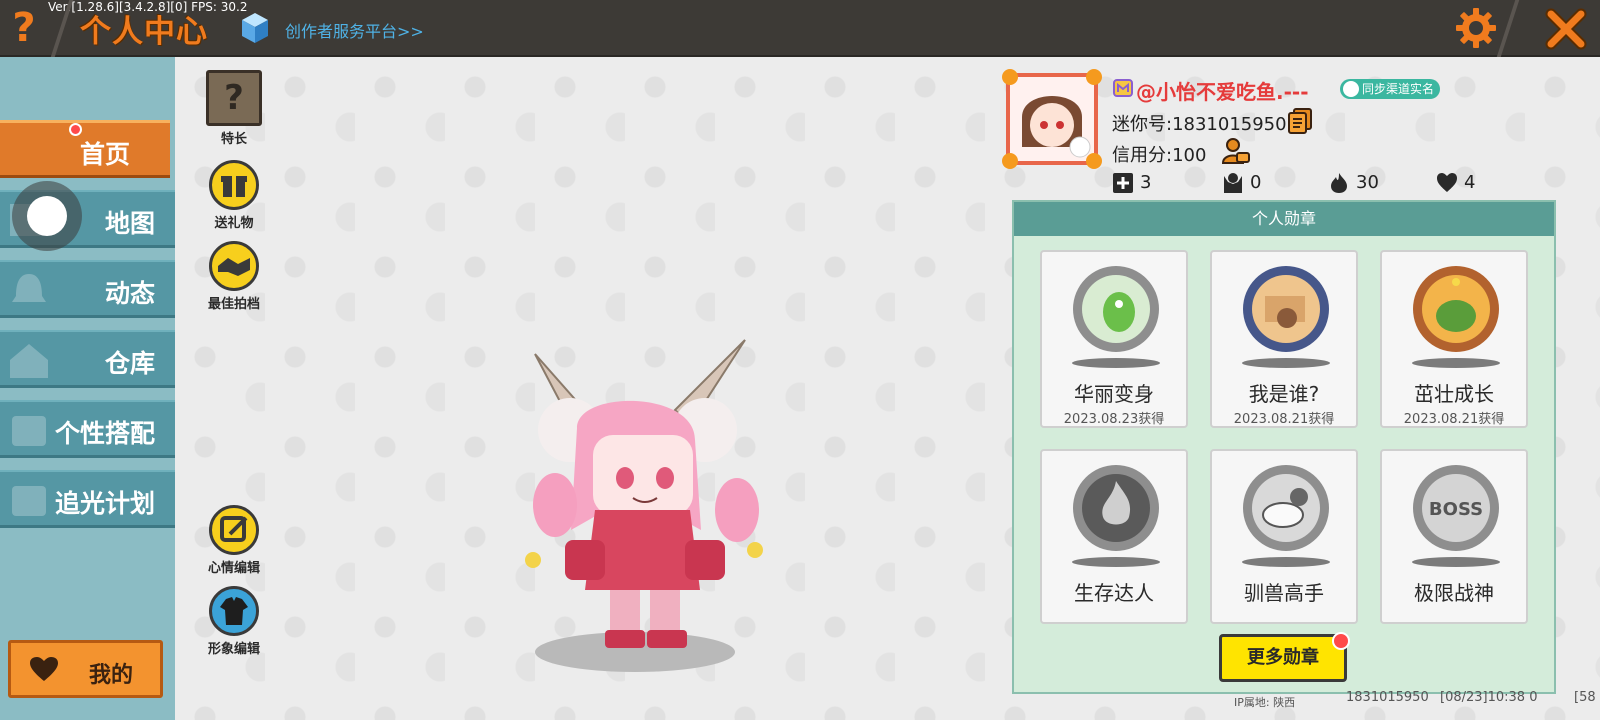 Image resolution: width=1600 pixels, height=720 pixels. I want to click on gear-icon, so click(1476, 28).